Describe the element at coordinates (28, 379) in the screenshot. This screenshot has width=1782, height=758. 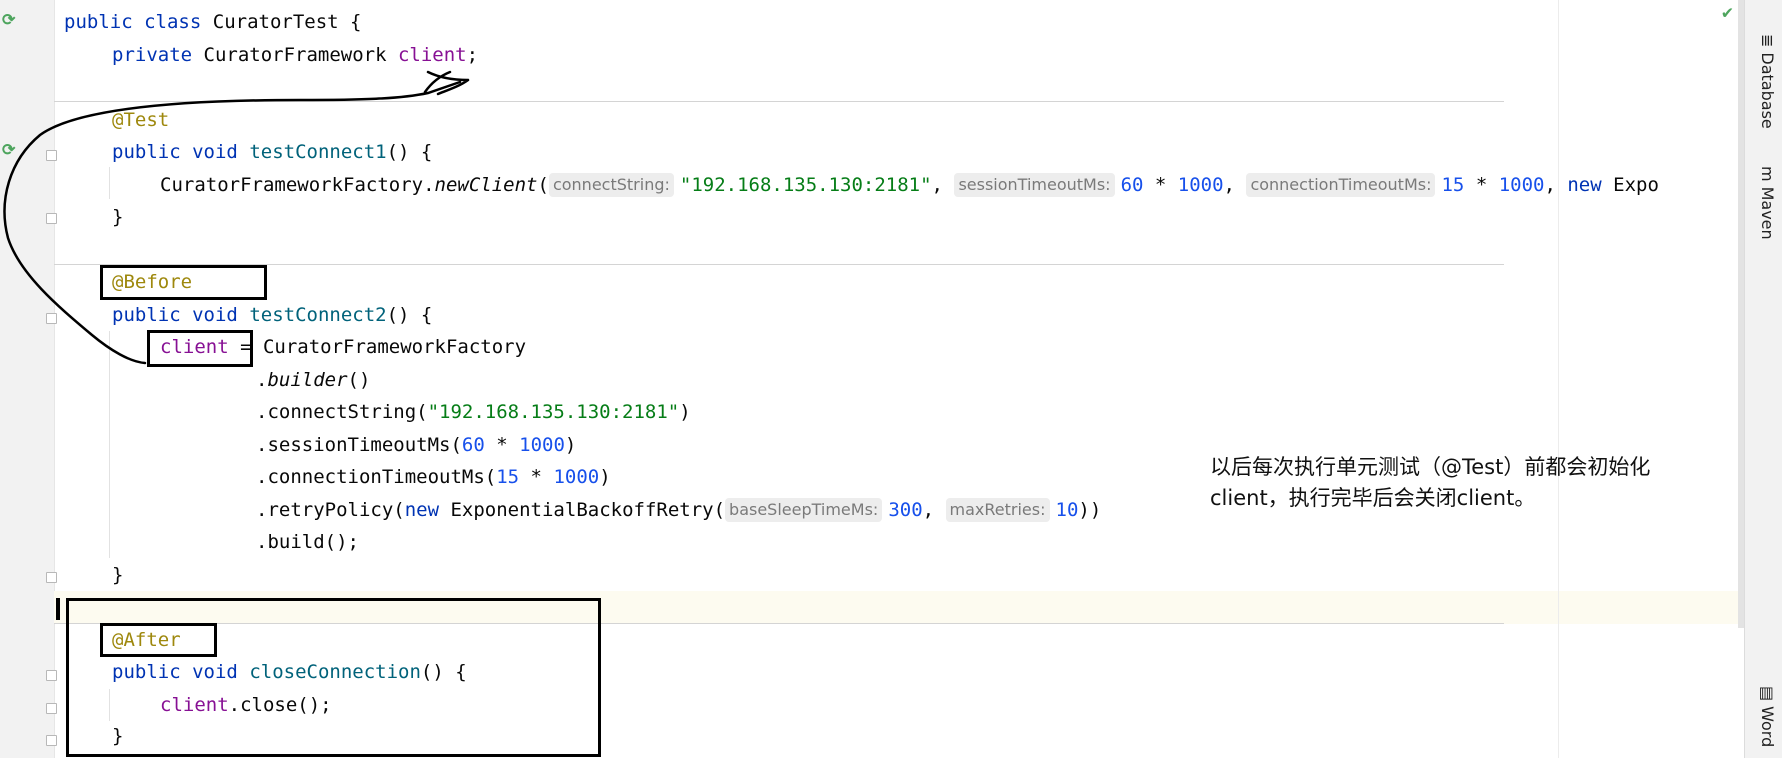
I see `editor-gutter: ⟳ ⟳` at that location.